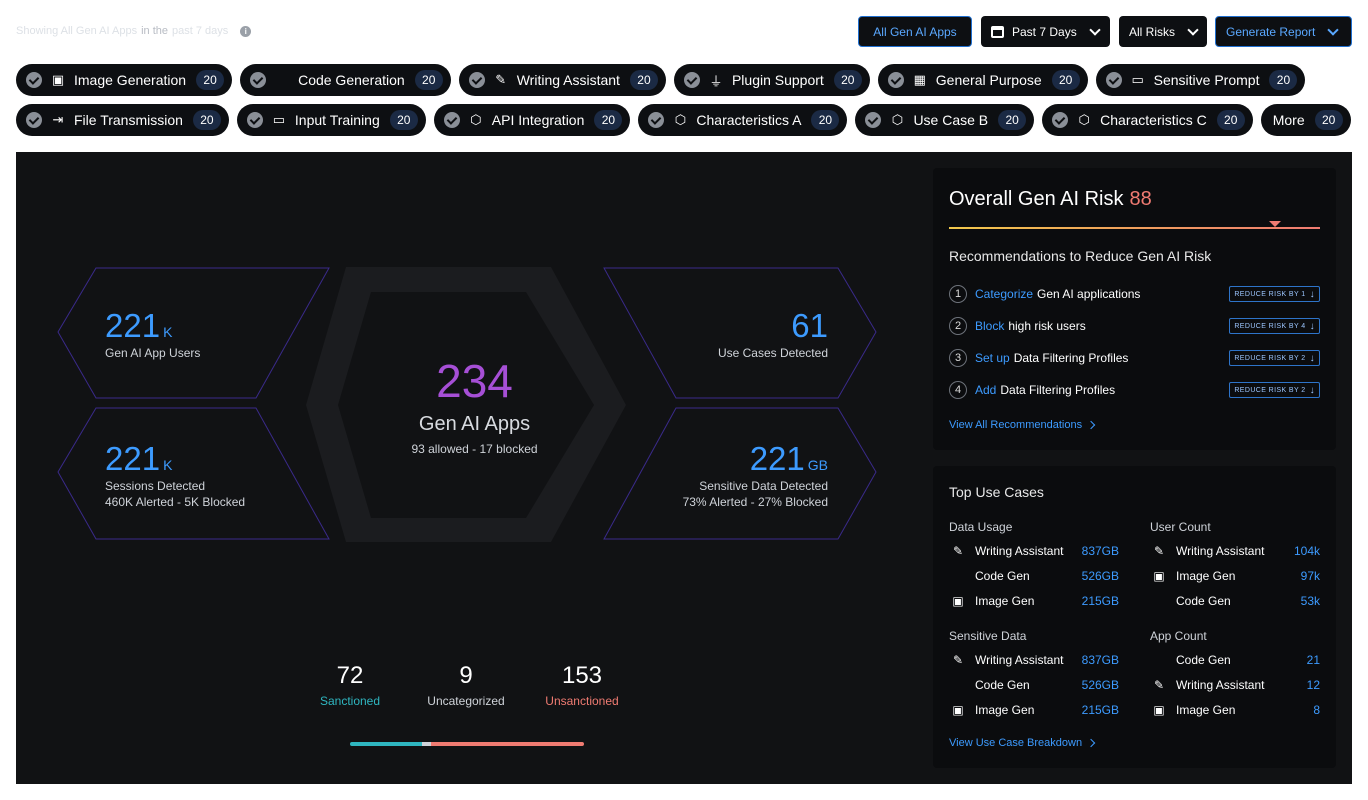 The image size is (1368, 800). I want to click on sanctioned-label: Sanctioned, so click(350, 701).